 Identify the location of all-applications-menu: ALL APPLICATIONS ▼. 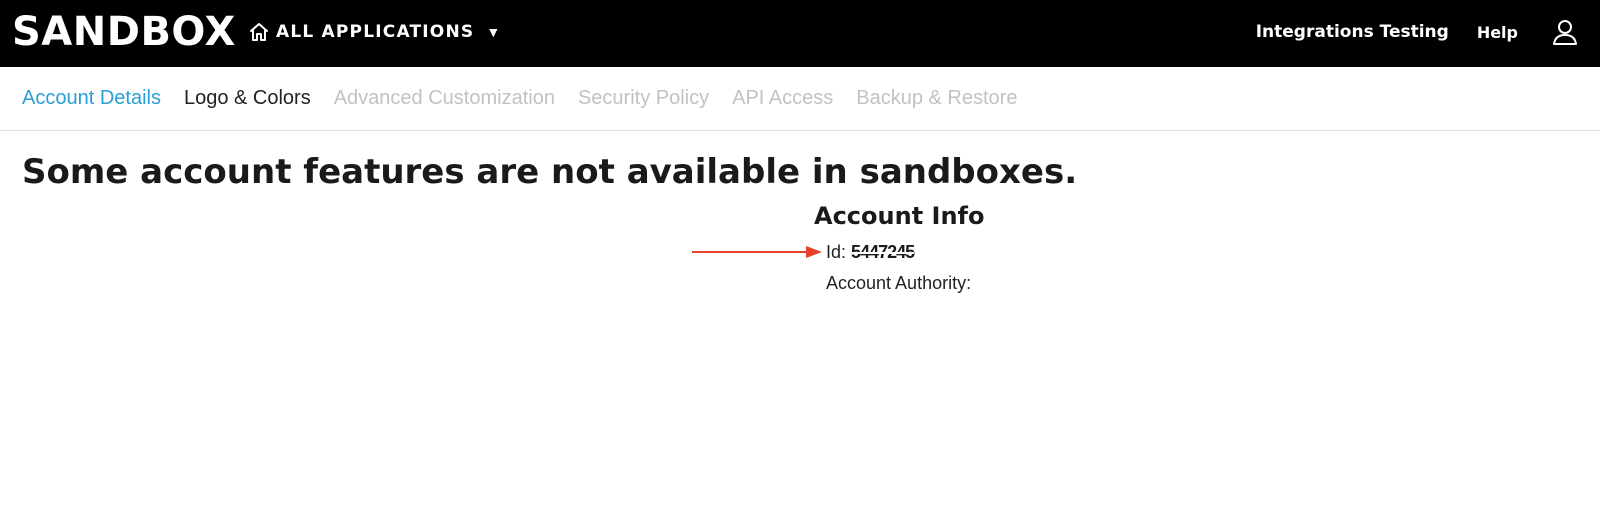
(374, 32).